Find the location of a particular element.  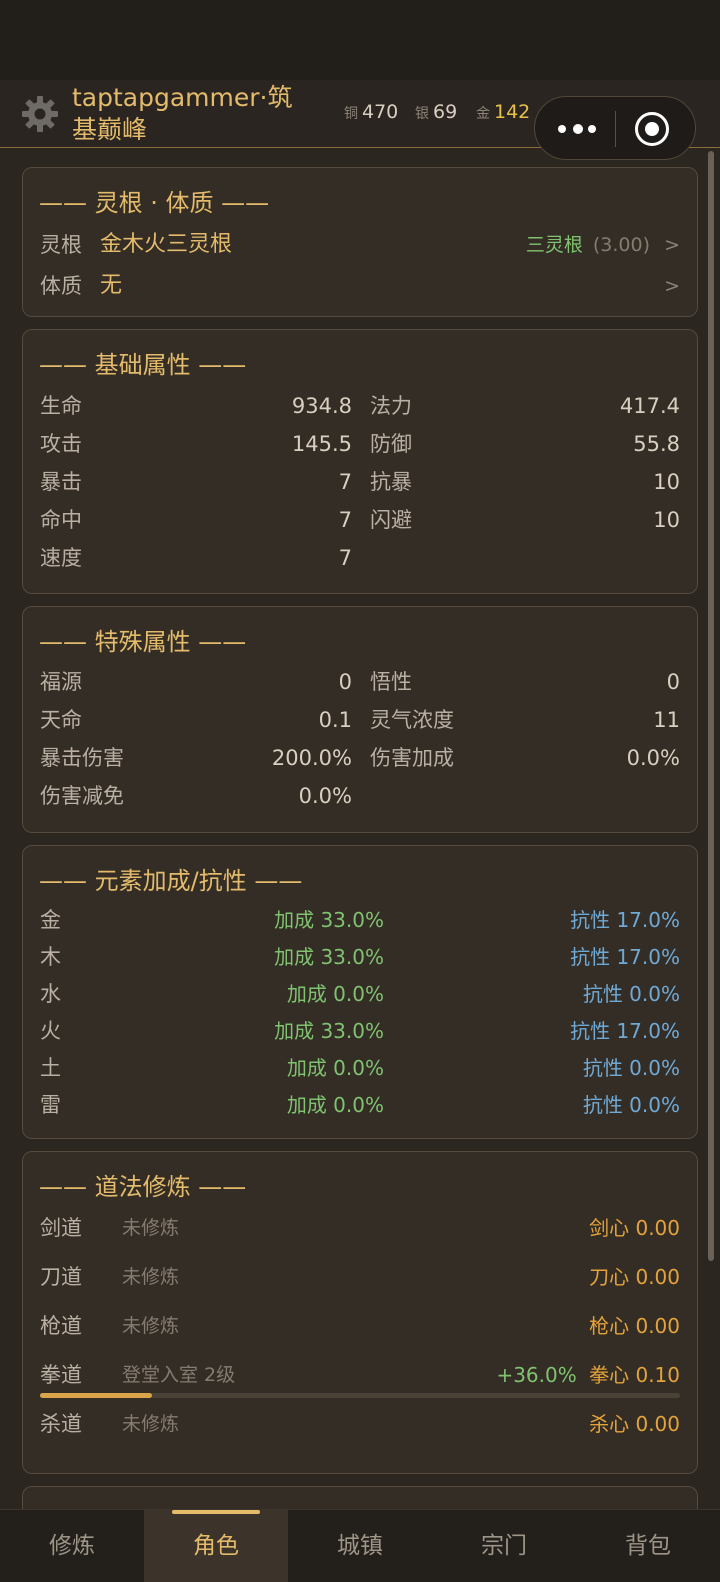

element-name: 水 is located at coordinates (50, 994).